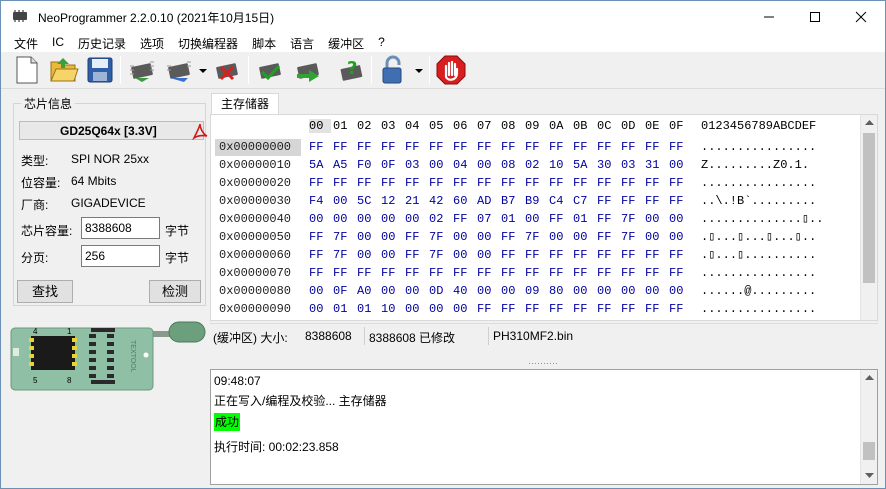 The height and width of the screenshot is (489, 886). Describe the element at coordinates (316, 165) in the screenshot. I see `hex-byte-cell: 5A` at that location.